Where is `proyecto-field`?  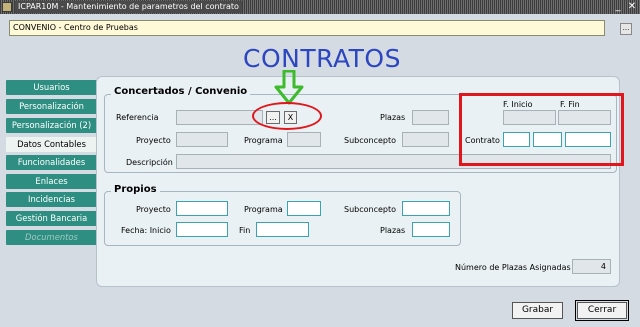
proyecto-field is located at coordinates (202, 139).